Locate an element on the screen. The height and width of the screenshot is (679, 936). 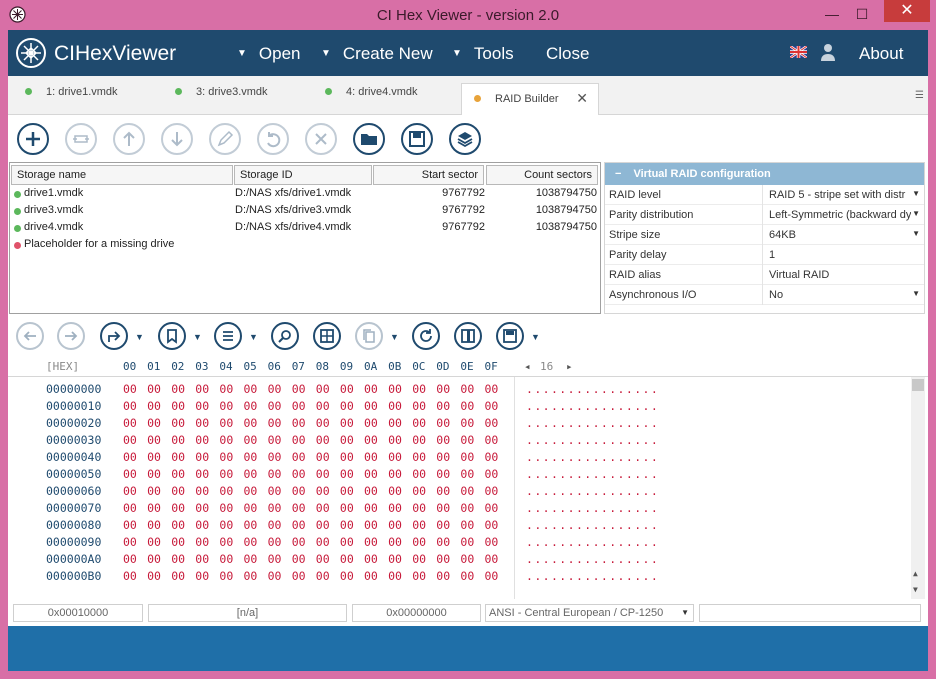
encoding-select: ANSI - Central European / CP-1250 ▼ is located at coordinates (589, 613).